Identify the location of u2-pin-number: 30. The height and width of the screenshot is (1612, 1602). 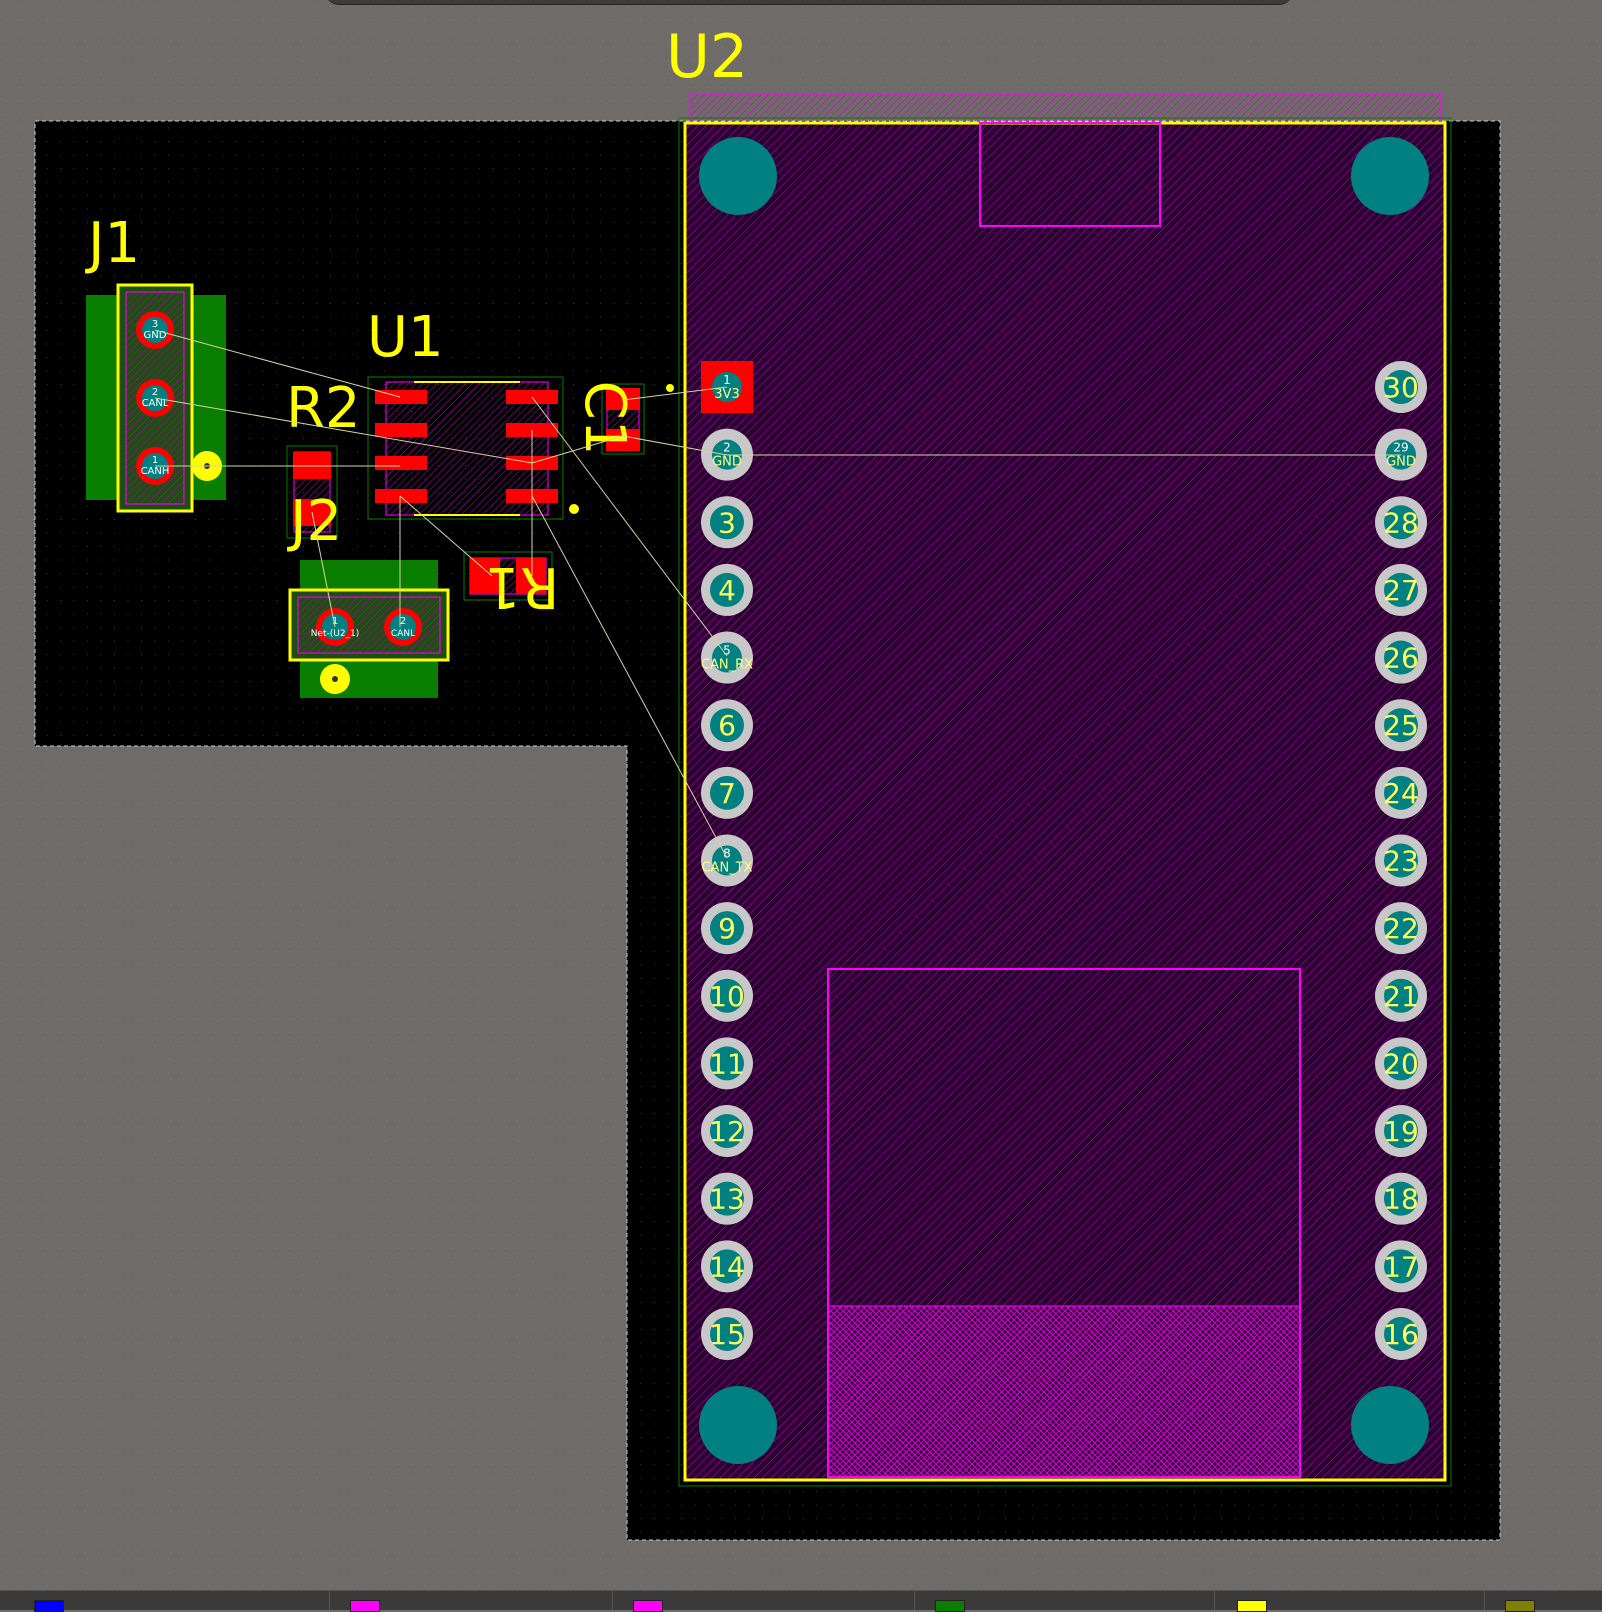
(1401, 387).